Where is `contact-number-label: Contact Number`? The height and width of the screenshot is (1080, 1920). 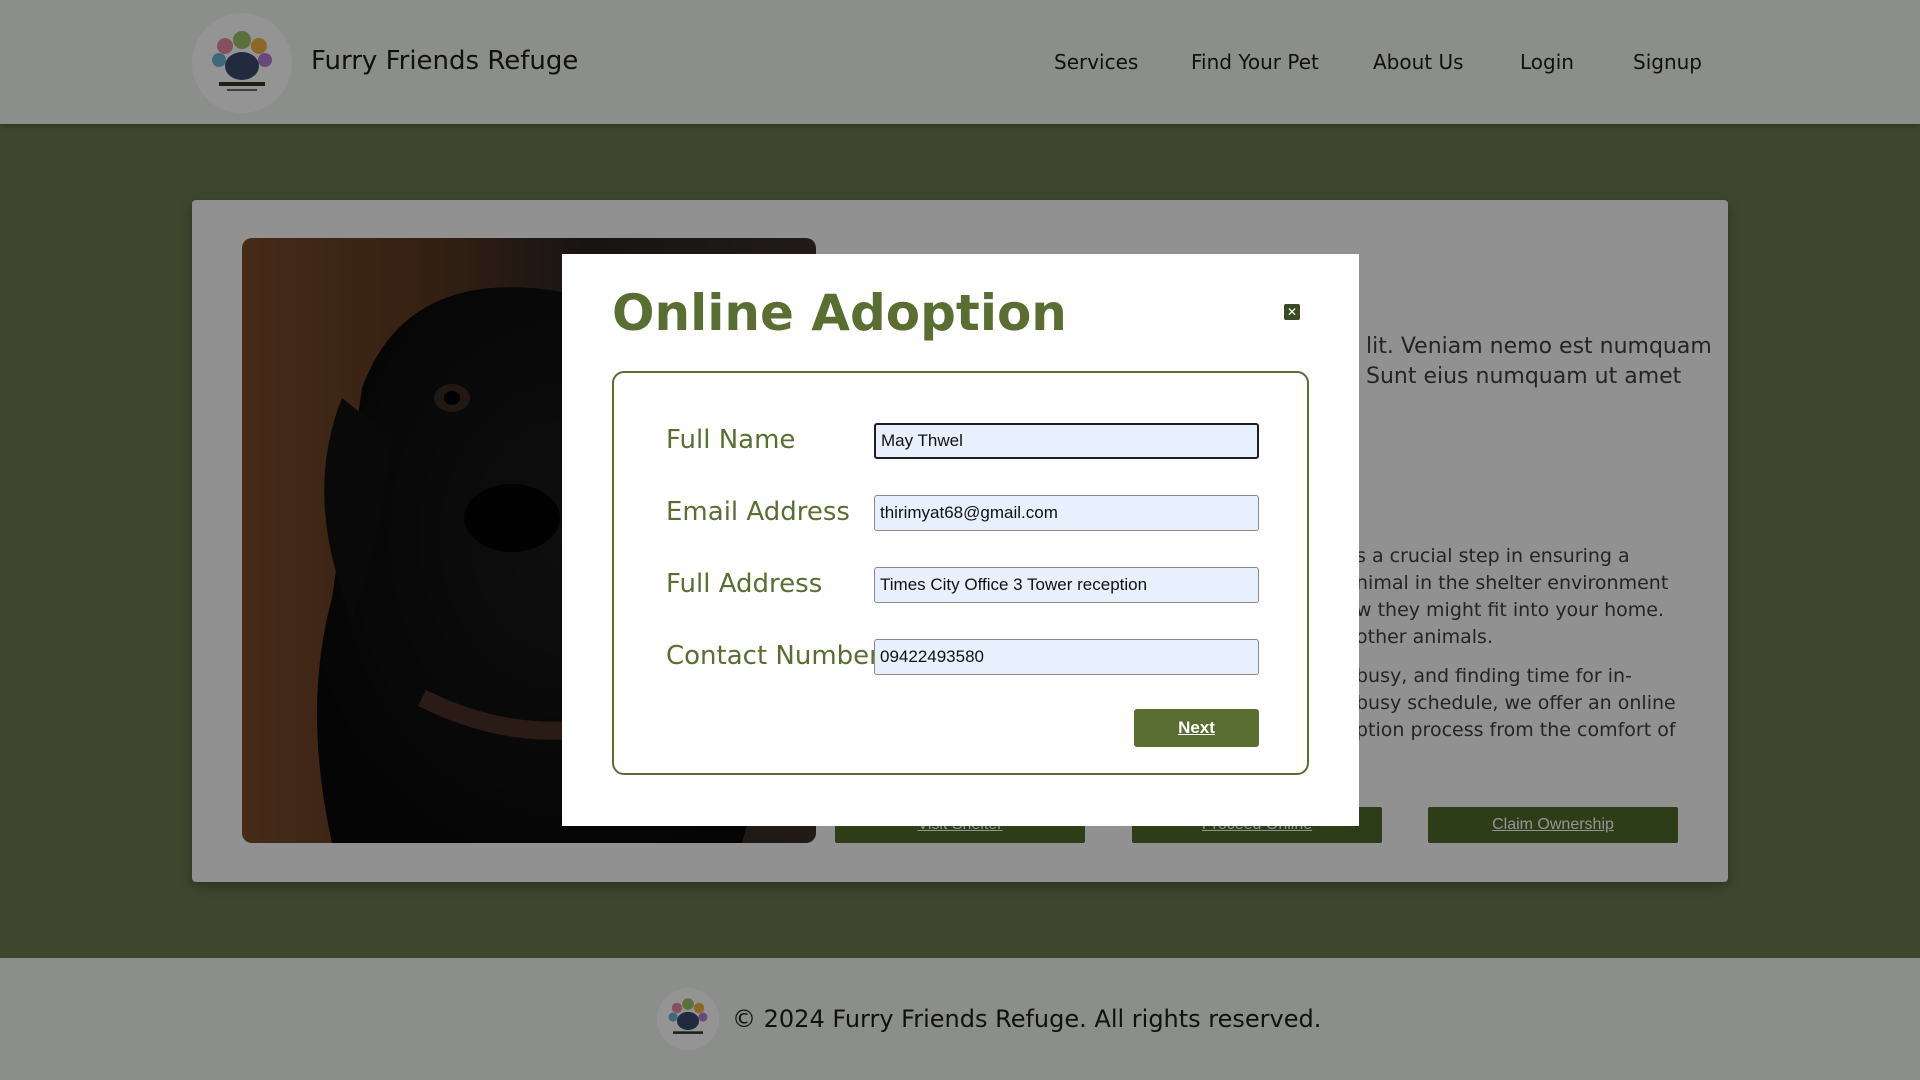 contact-number-label: Contact Number is located at coordinates (773, 656).